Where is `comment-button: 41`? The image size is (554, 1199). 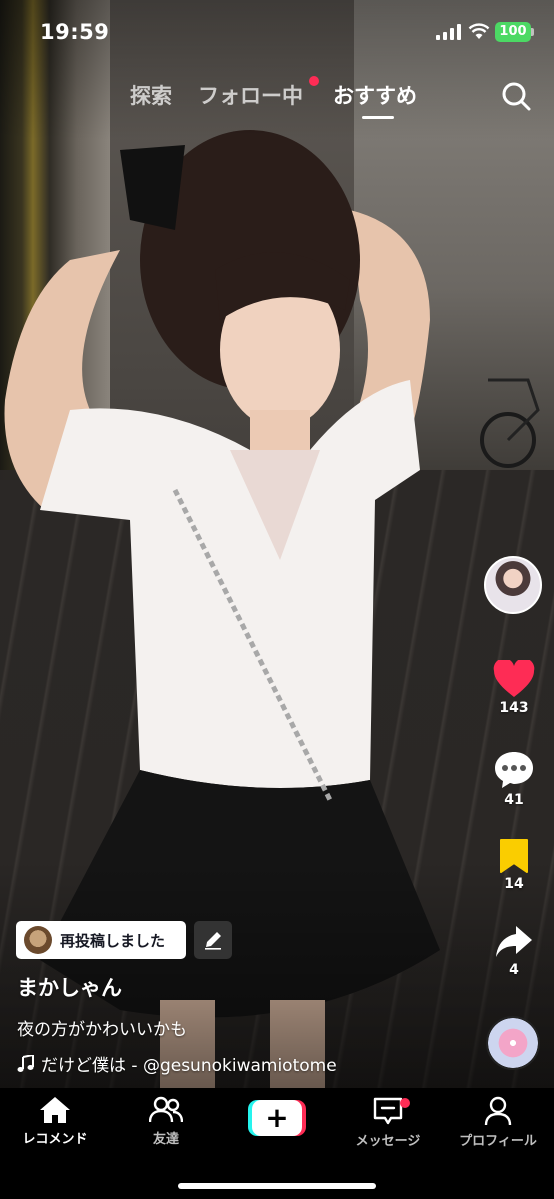
comment-button: 41 is located at coordinates (514, 779).